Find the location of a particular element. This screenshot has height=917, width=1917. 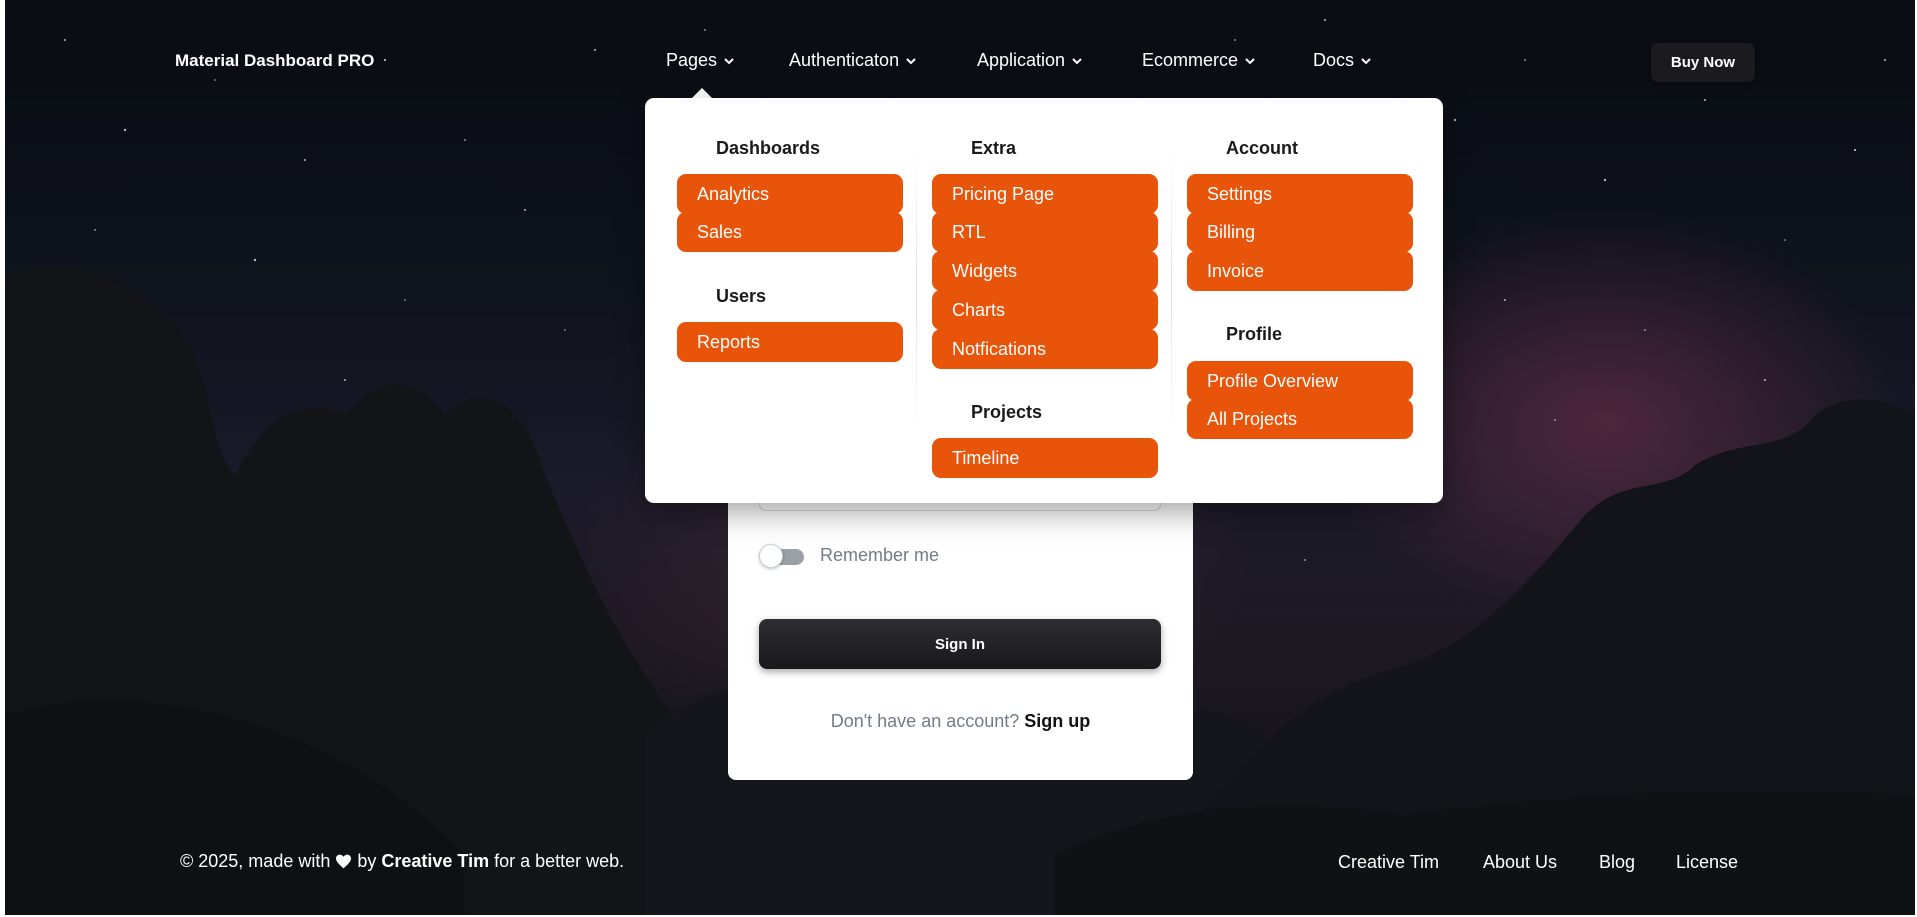

heart-icon is located at coordinates (344, 861).